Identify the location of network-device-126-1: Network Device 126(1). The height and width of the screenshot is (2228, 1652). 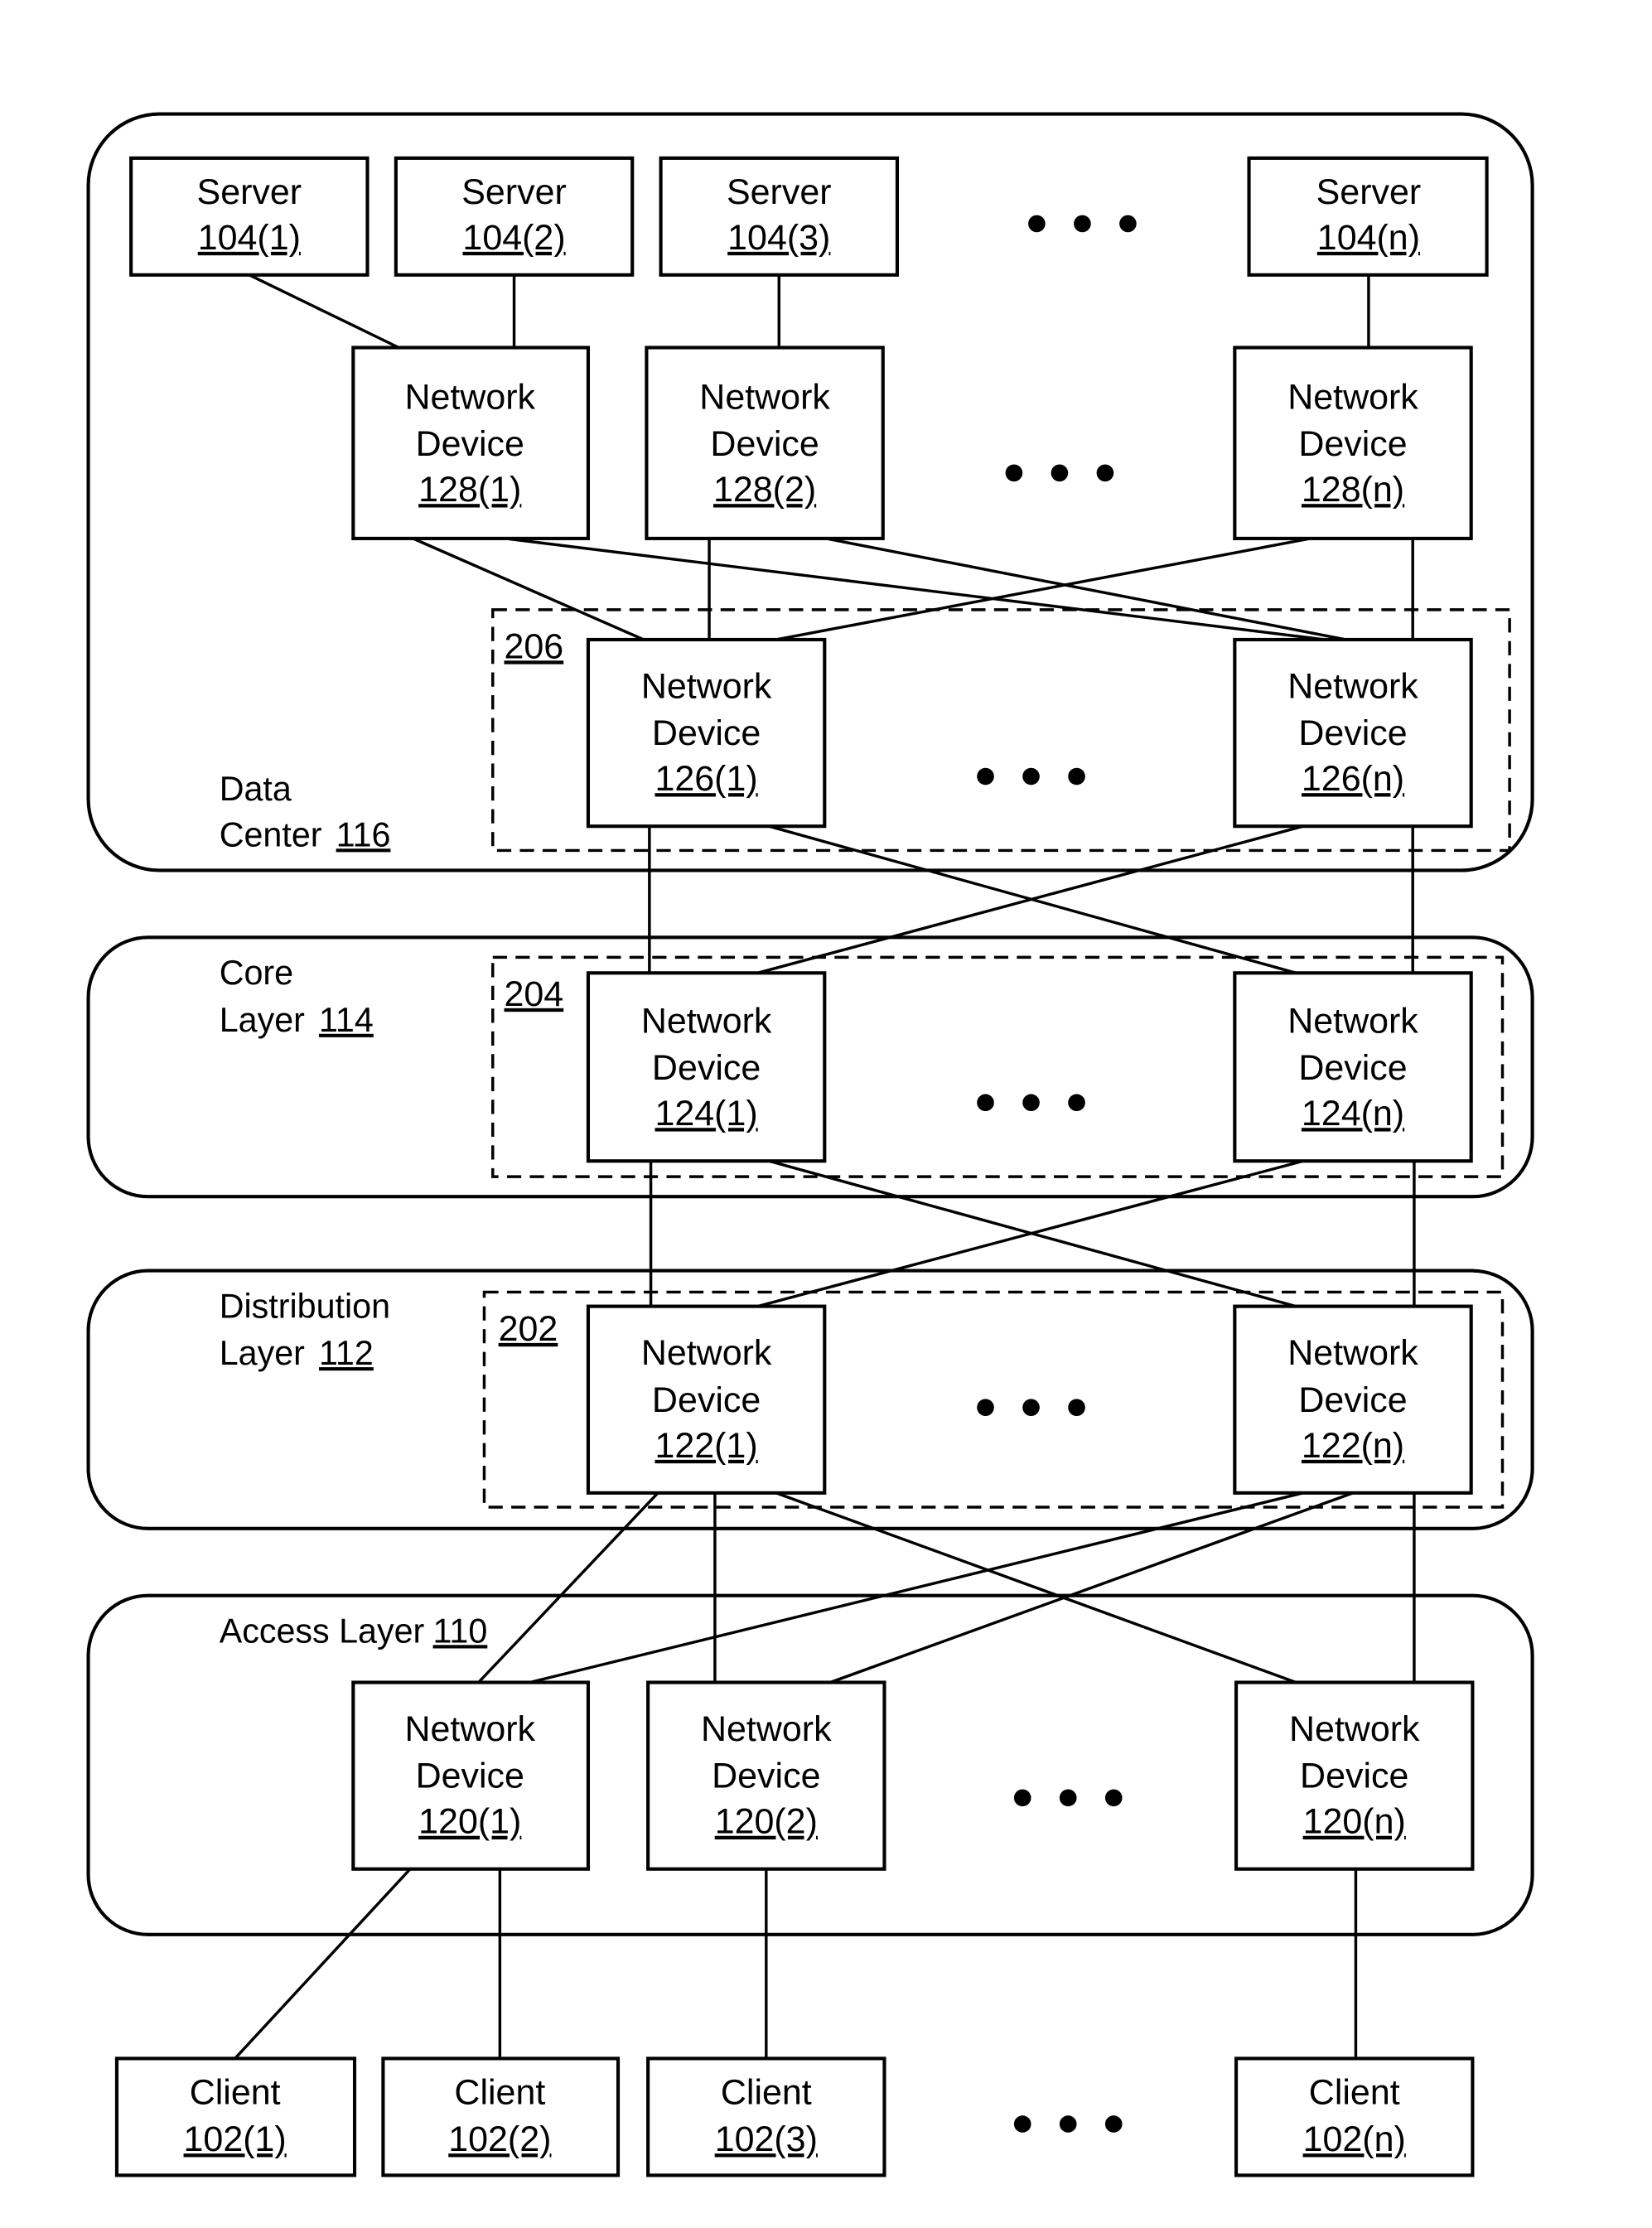
(706, 733).